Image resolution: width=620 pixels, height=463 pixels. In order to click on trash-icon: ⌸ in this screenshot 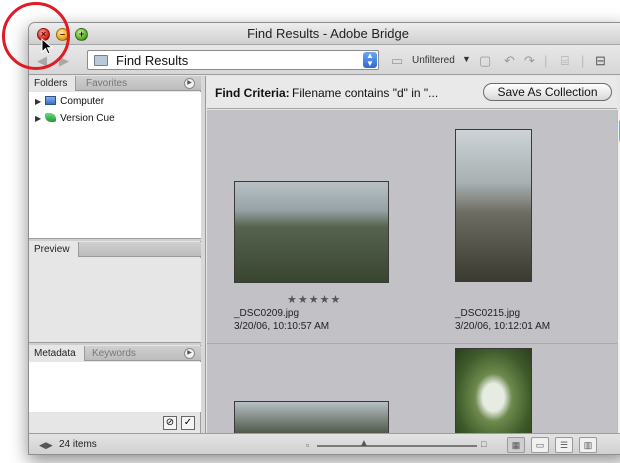, I will do `click(565, 61)`.